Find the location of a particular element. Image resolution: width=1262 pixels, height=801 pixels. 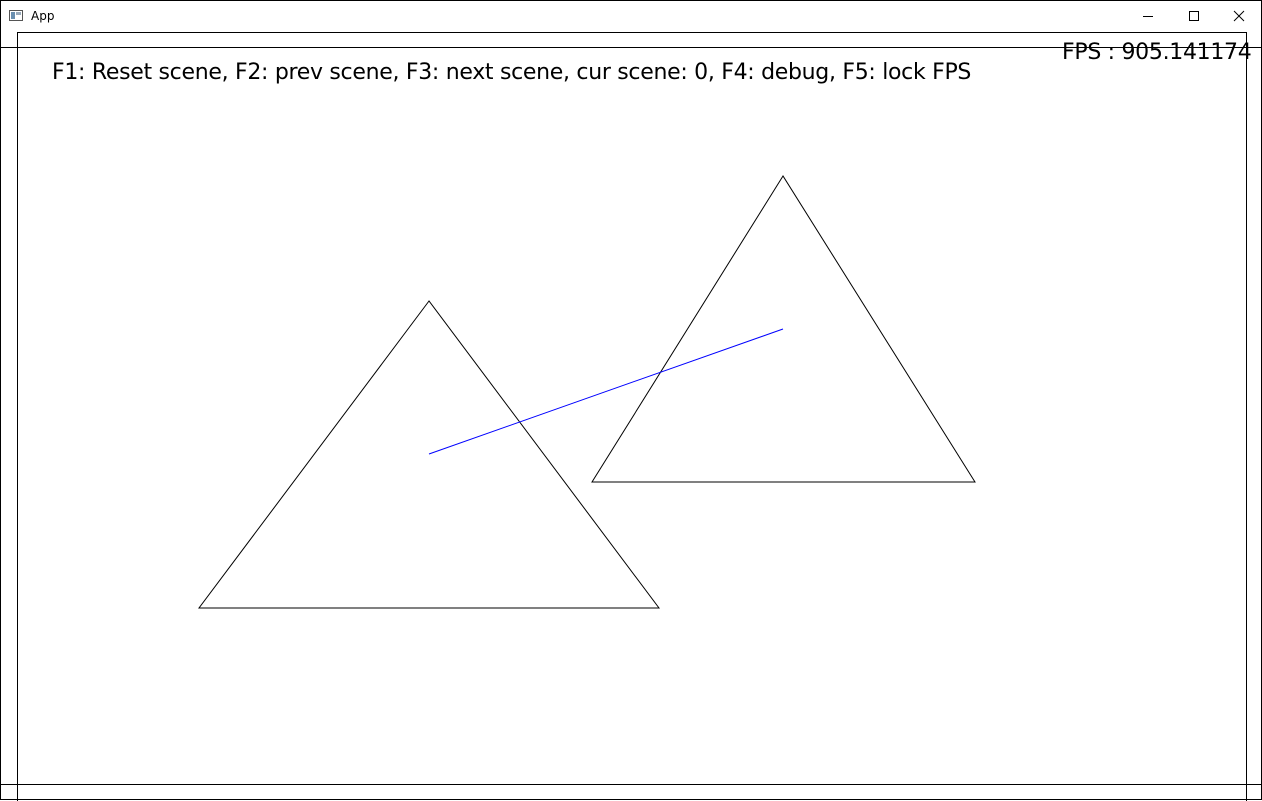

triangle-left is located at coordinates (429, 454).